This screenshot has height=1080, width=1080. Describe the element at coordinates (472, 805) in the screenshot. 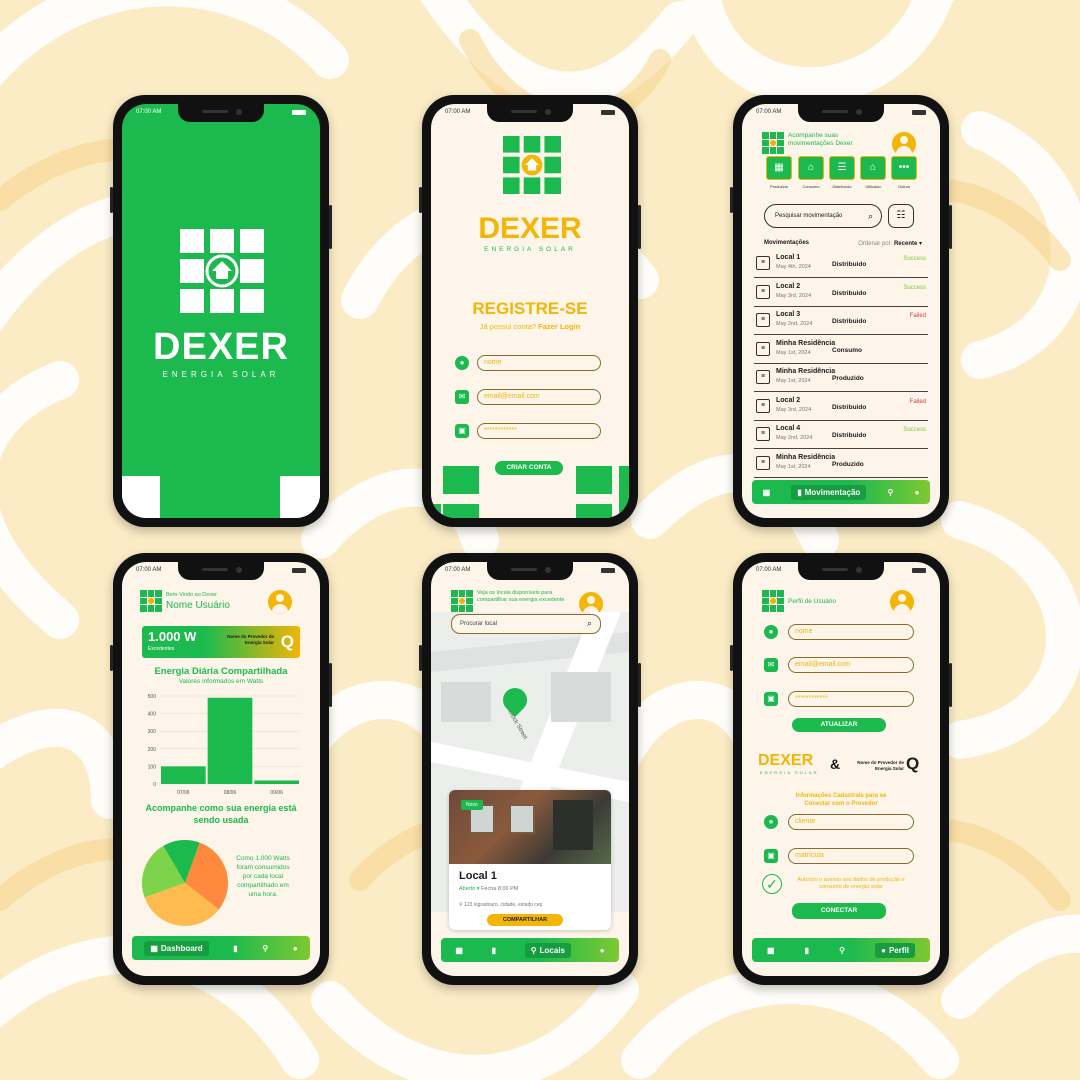

I see `new-badge: Novo` at that location.